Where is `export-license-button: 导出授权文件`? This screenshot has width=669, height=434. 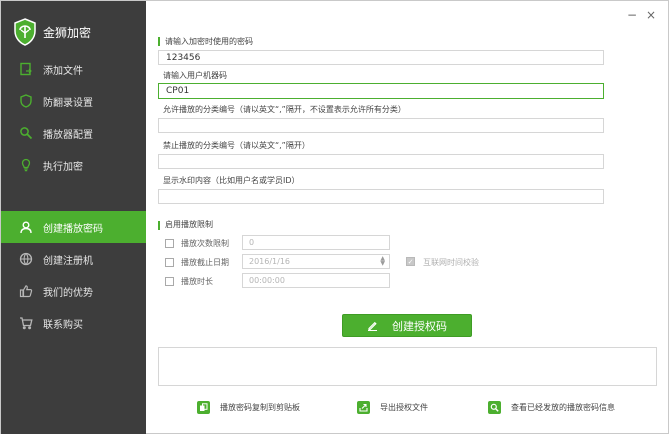
export-license-button: 导出授权文件 is located at coordinates (392, 407).